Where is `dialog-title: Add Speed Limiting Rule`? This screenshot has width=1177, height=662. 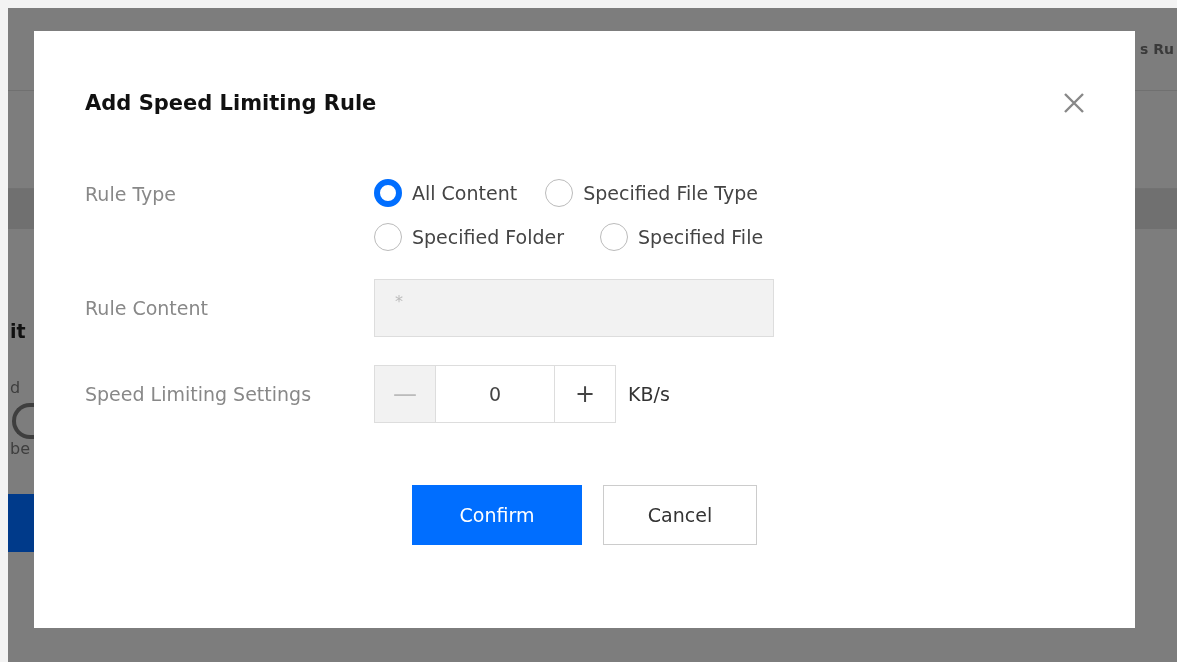 dialog-title: Add Speed Limiting Rule is located at coordinates (231, 103).